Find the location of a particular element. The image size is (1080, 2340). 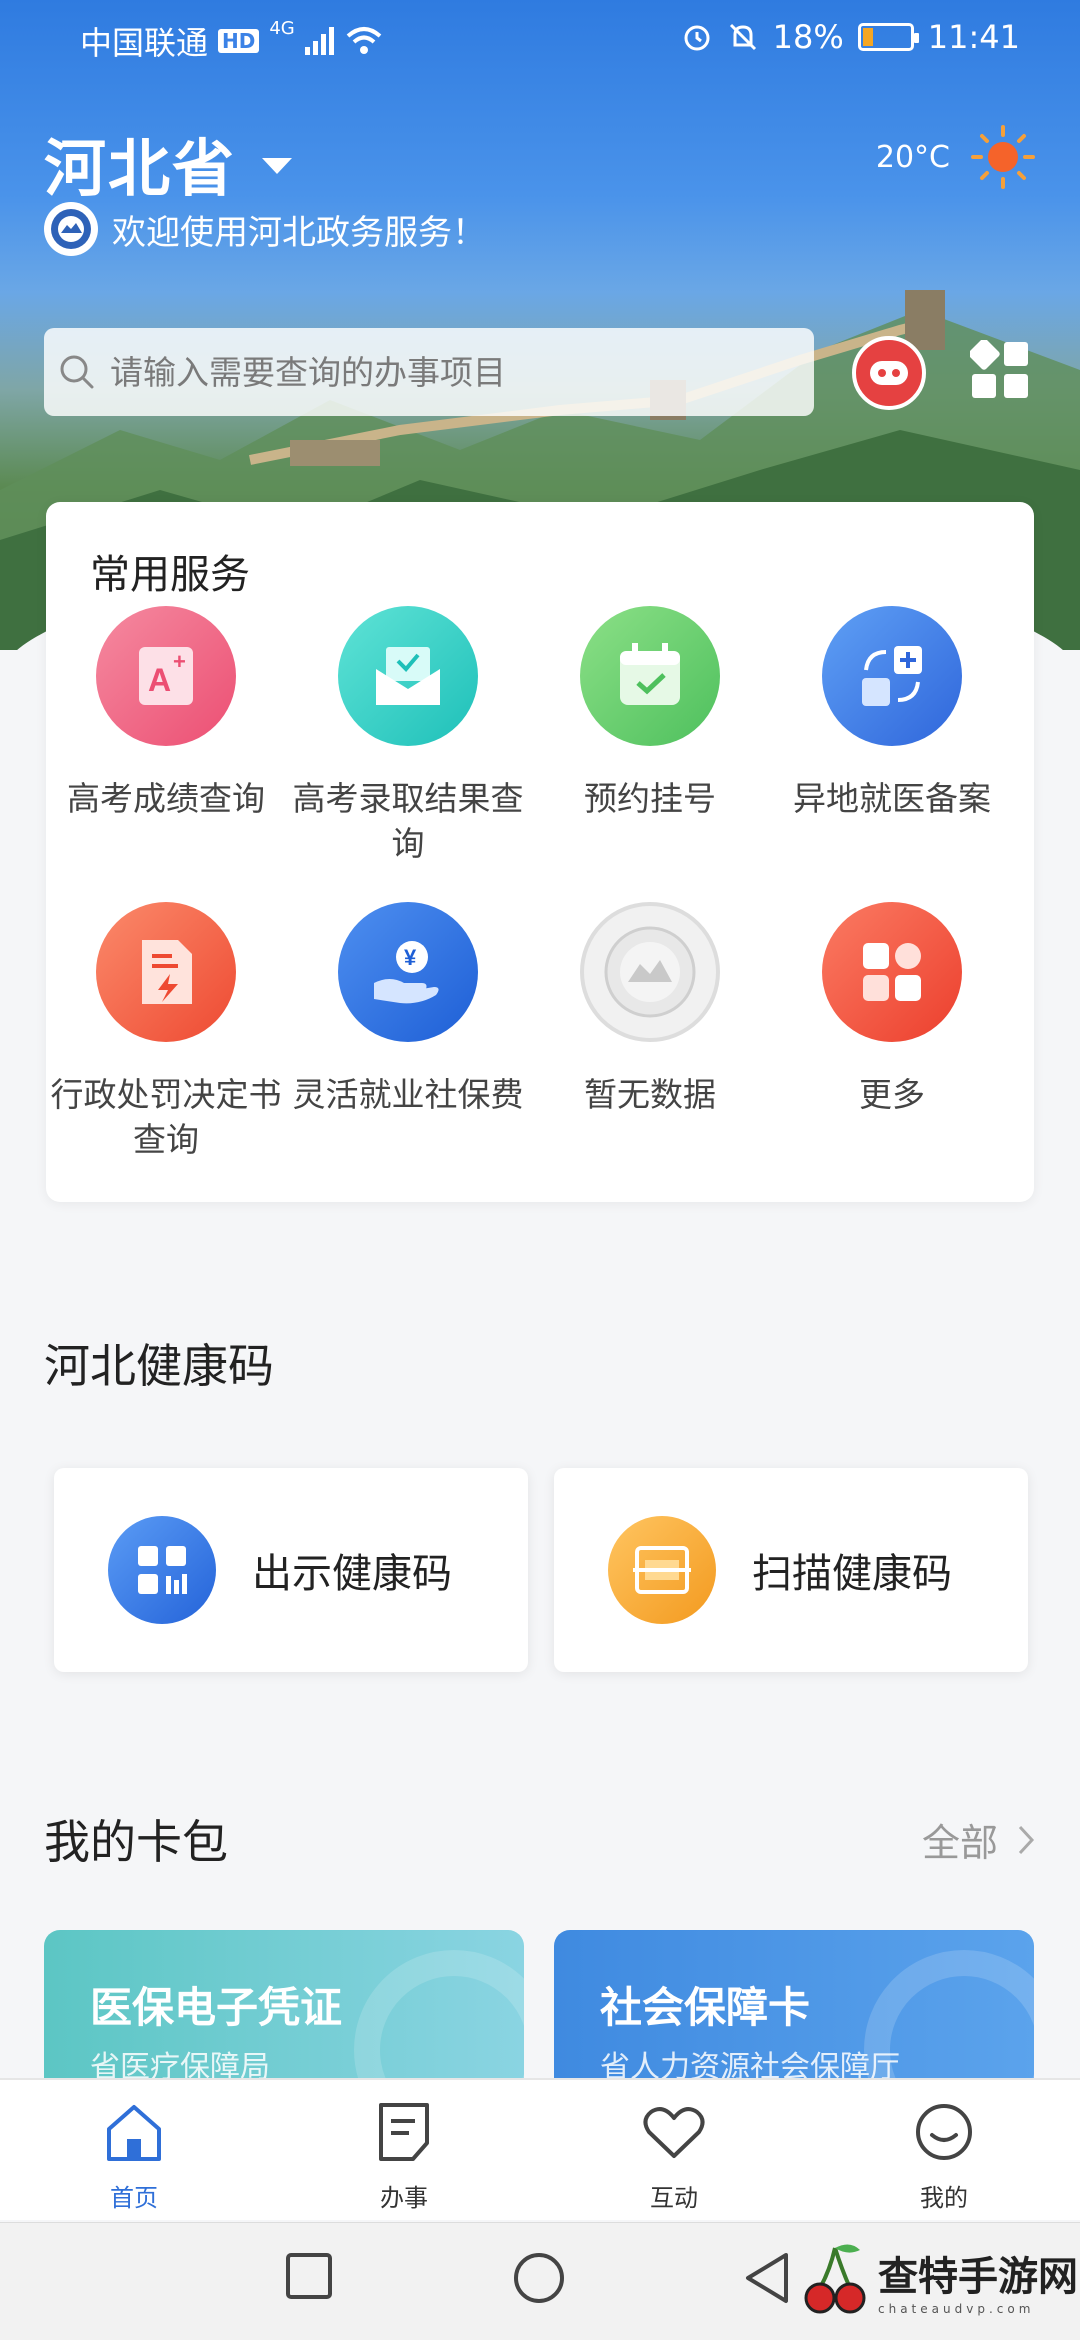

signal-icon is located at coordinates (319, 41).